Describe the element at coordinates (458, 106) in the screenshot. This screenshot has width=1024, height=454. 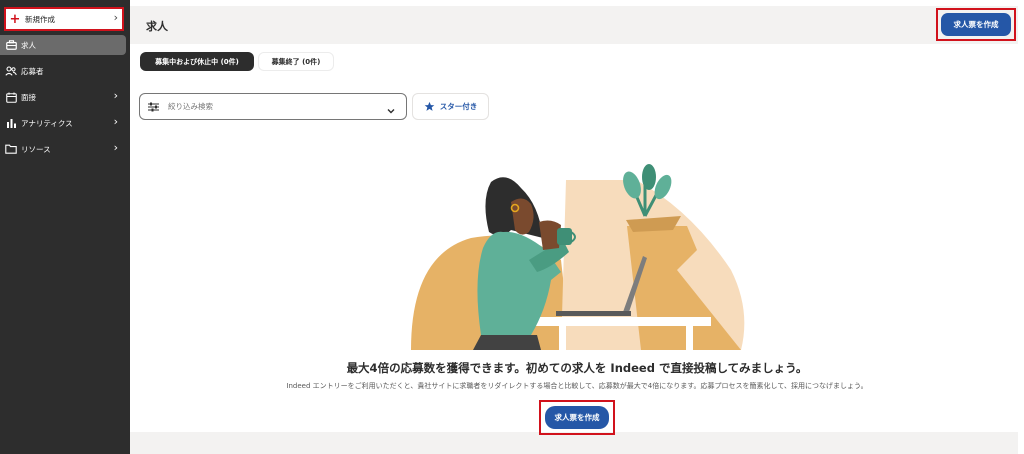
I see `starred-filter-label: スター付き` at that location.